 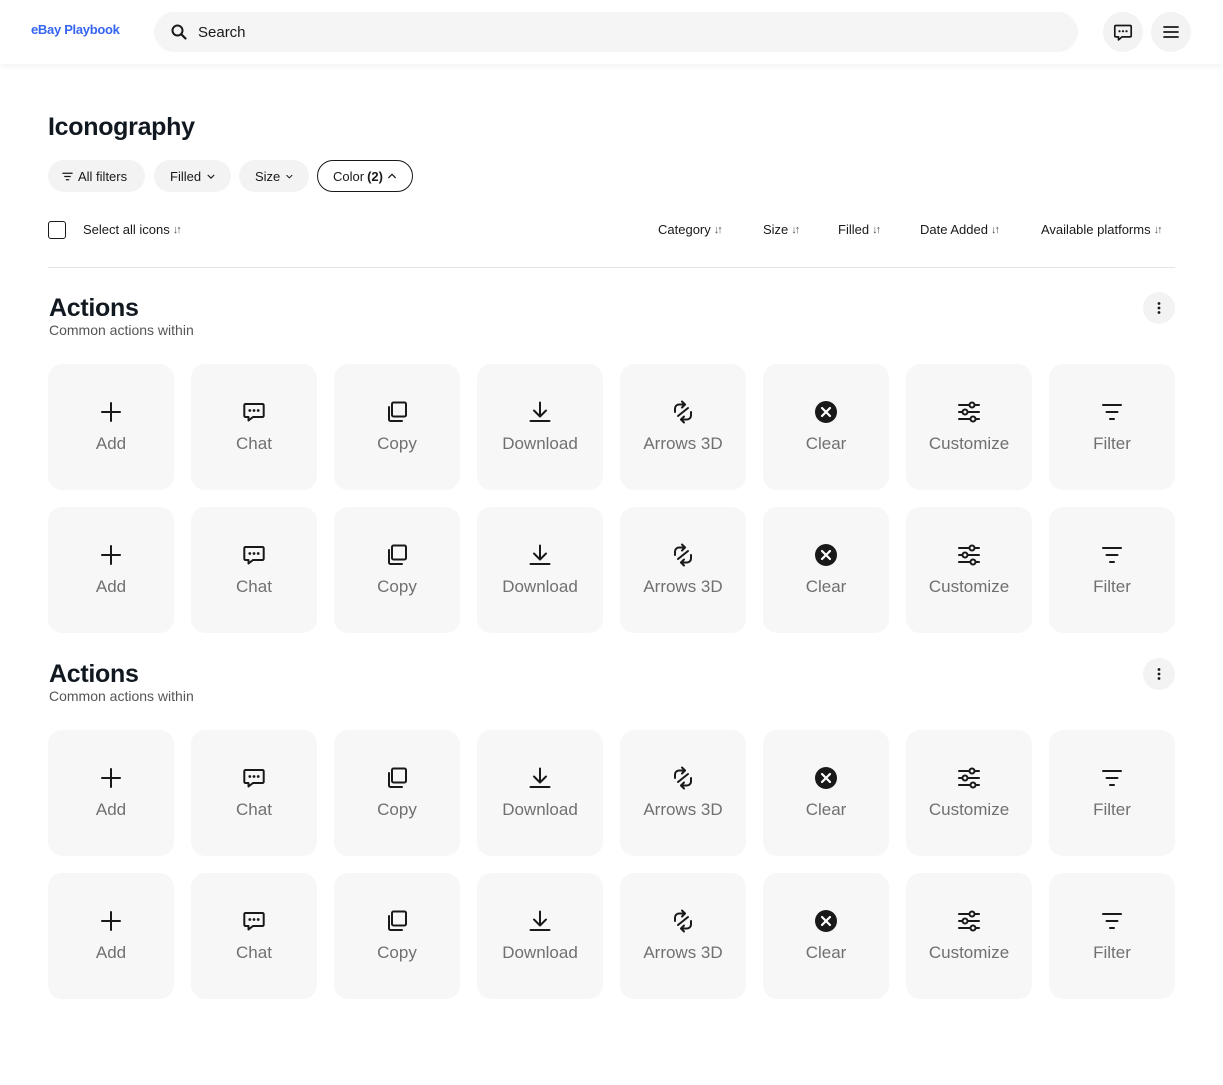 What do you see at coordinates (954, 229) in the screenshot?
I see `sort-label-text: Date Added` at bounding box center [954, 229].